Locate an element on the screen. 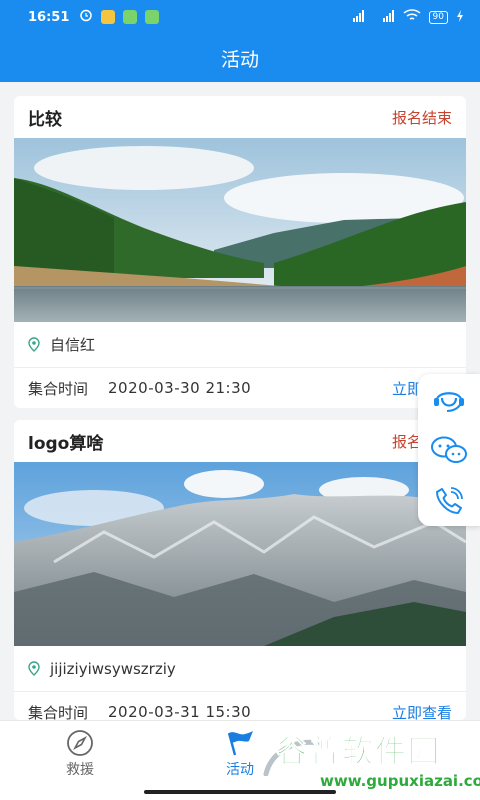 This screenshot has width=480, height=800. watermark-url: www.gupuxiazai.com is located at coordinates (400, 781).